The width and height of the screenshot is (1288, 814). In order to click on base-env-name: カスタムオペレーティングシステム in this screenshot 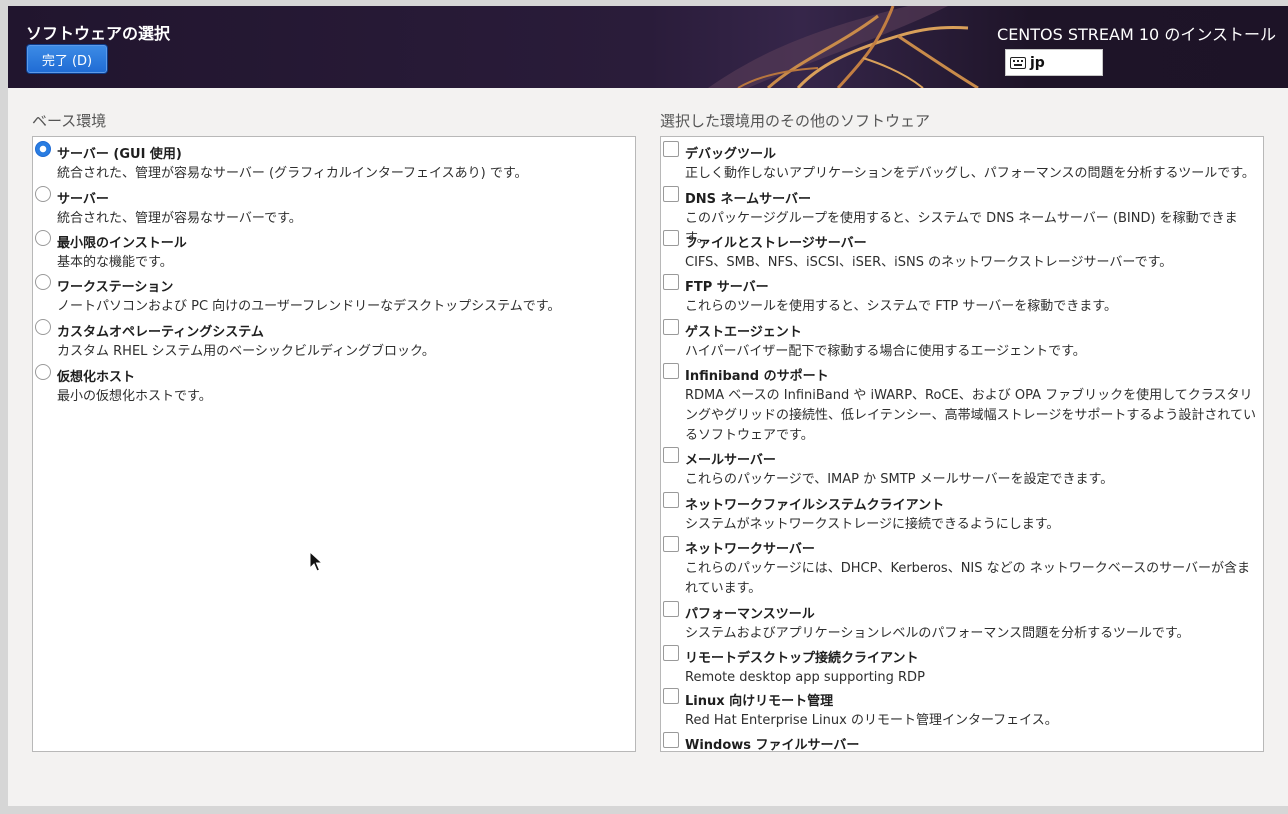, I will do `click(160, 332)`.